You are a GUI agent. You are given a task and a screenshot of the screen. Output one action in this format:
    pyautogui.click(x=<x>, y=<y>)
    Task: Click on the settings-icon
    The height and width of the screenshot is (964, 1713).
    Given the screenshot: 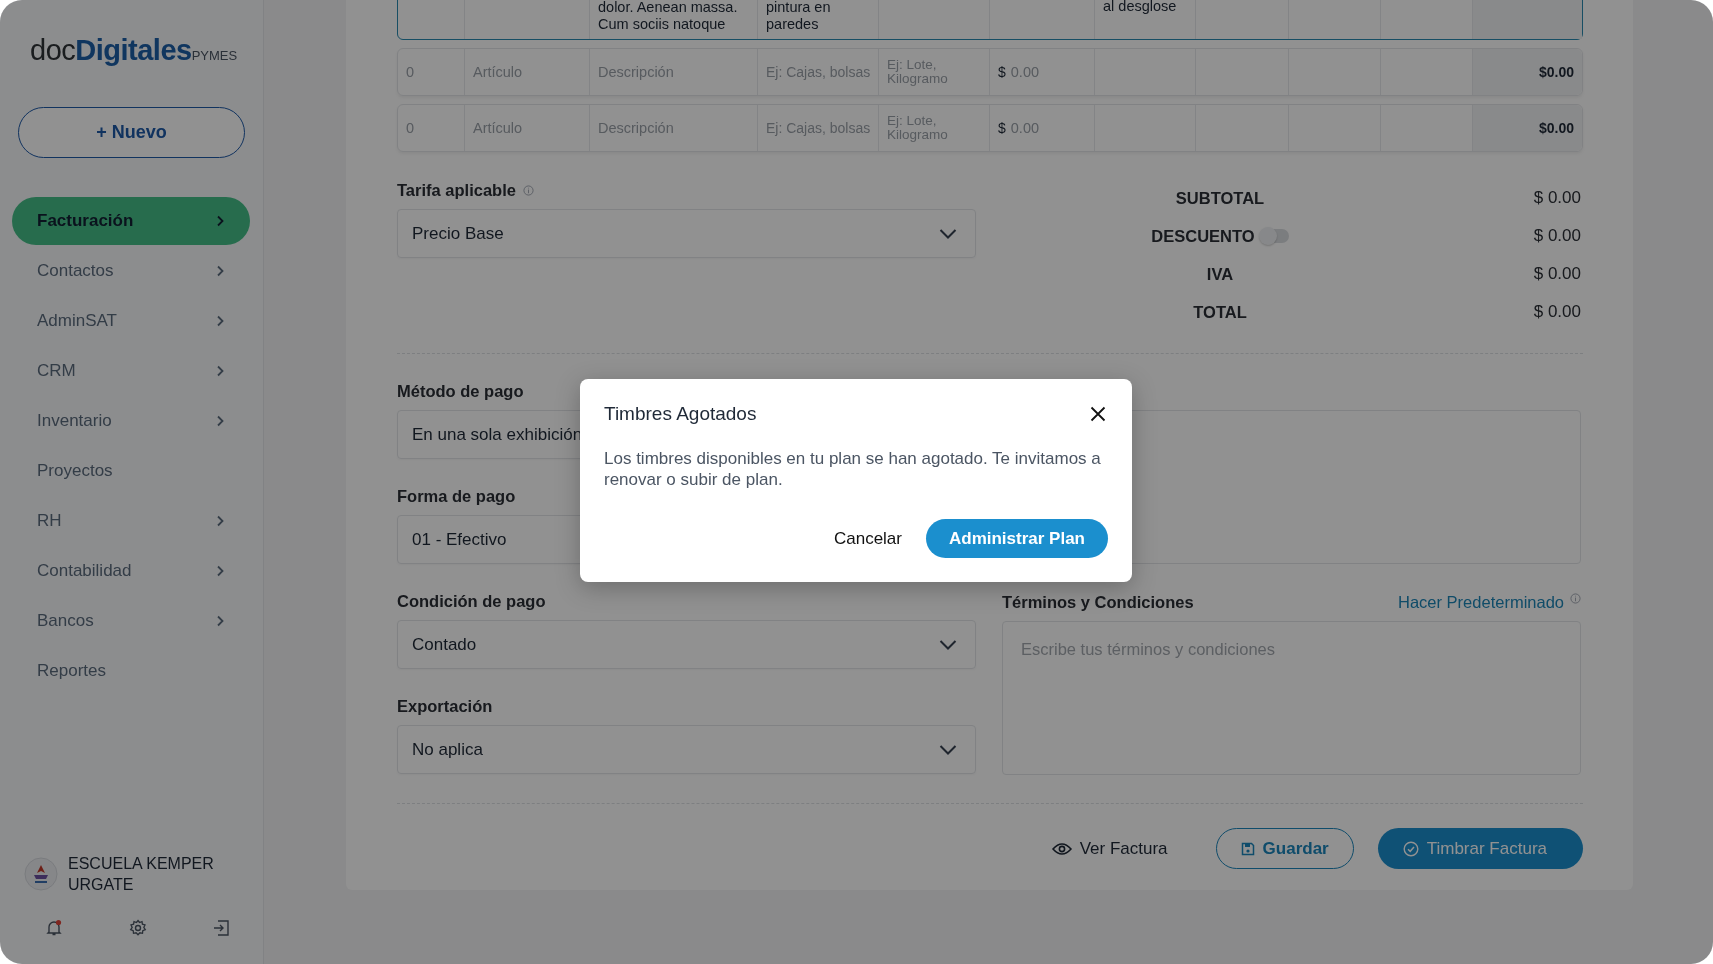 What is the action you would take?
    pyautogui.click(x=137, y=928)
    